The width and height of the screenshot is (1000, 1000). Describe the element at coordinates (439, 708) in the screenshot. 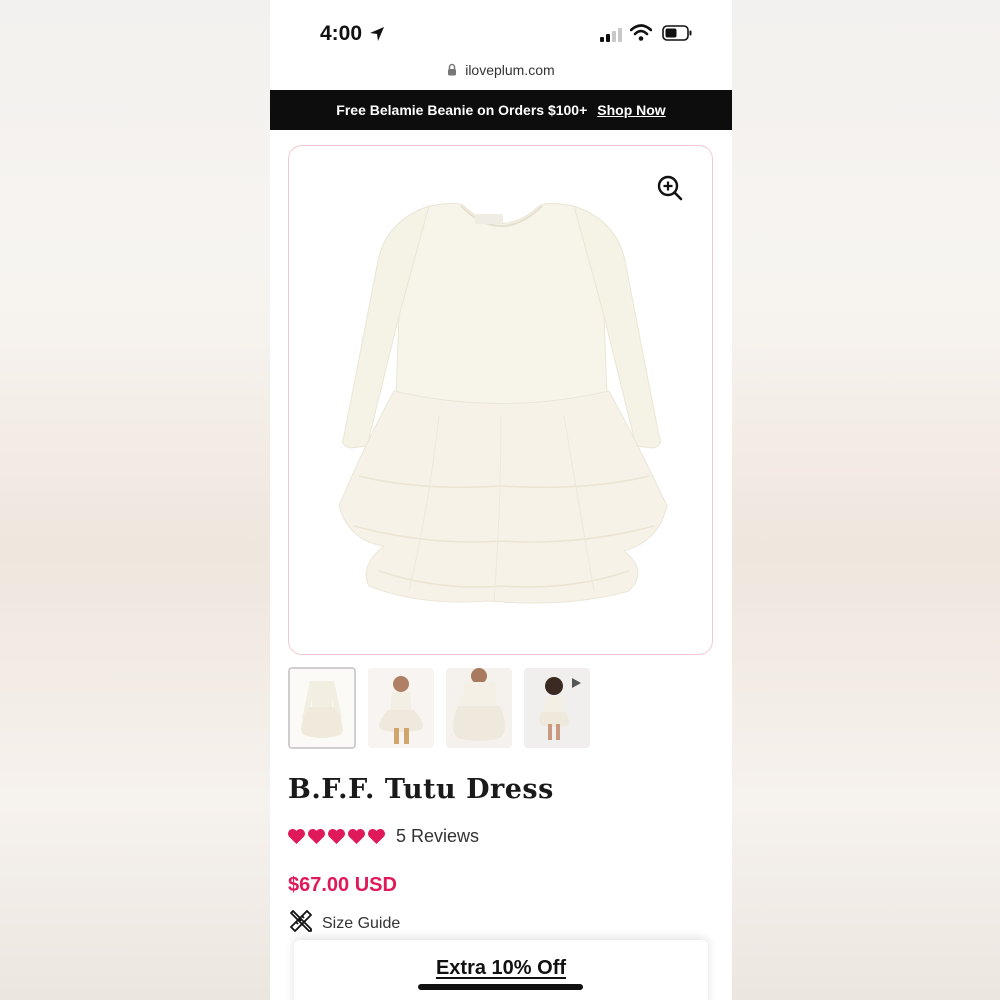

I see `thumbnail-strip` at that location.